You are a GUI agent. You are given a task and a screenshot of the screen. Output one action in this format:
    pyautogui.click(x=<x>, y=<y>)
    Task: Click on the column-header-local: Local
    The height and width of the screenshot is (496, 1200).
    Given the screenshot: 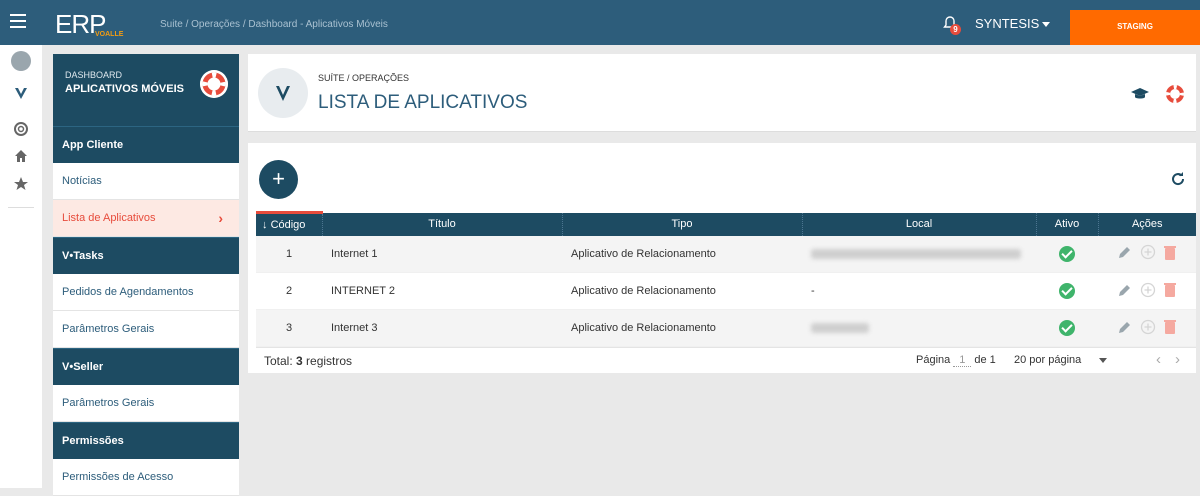 What is the action you would take?
    pyautogui.click(x=919, y=224)
    